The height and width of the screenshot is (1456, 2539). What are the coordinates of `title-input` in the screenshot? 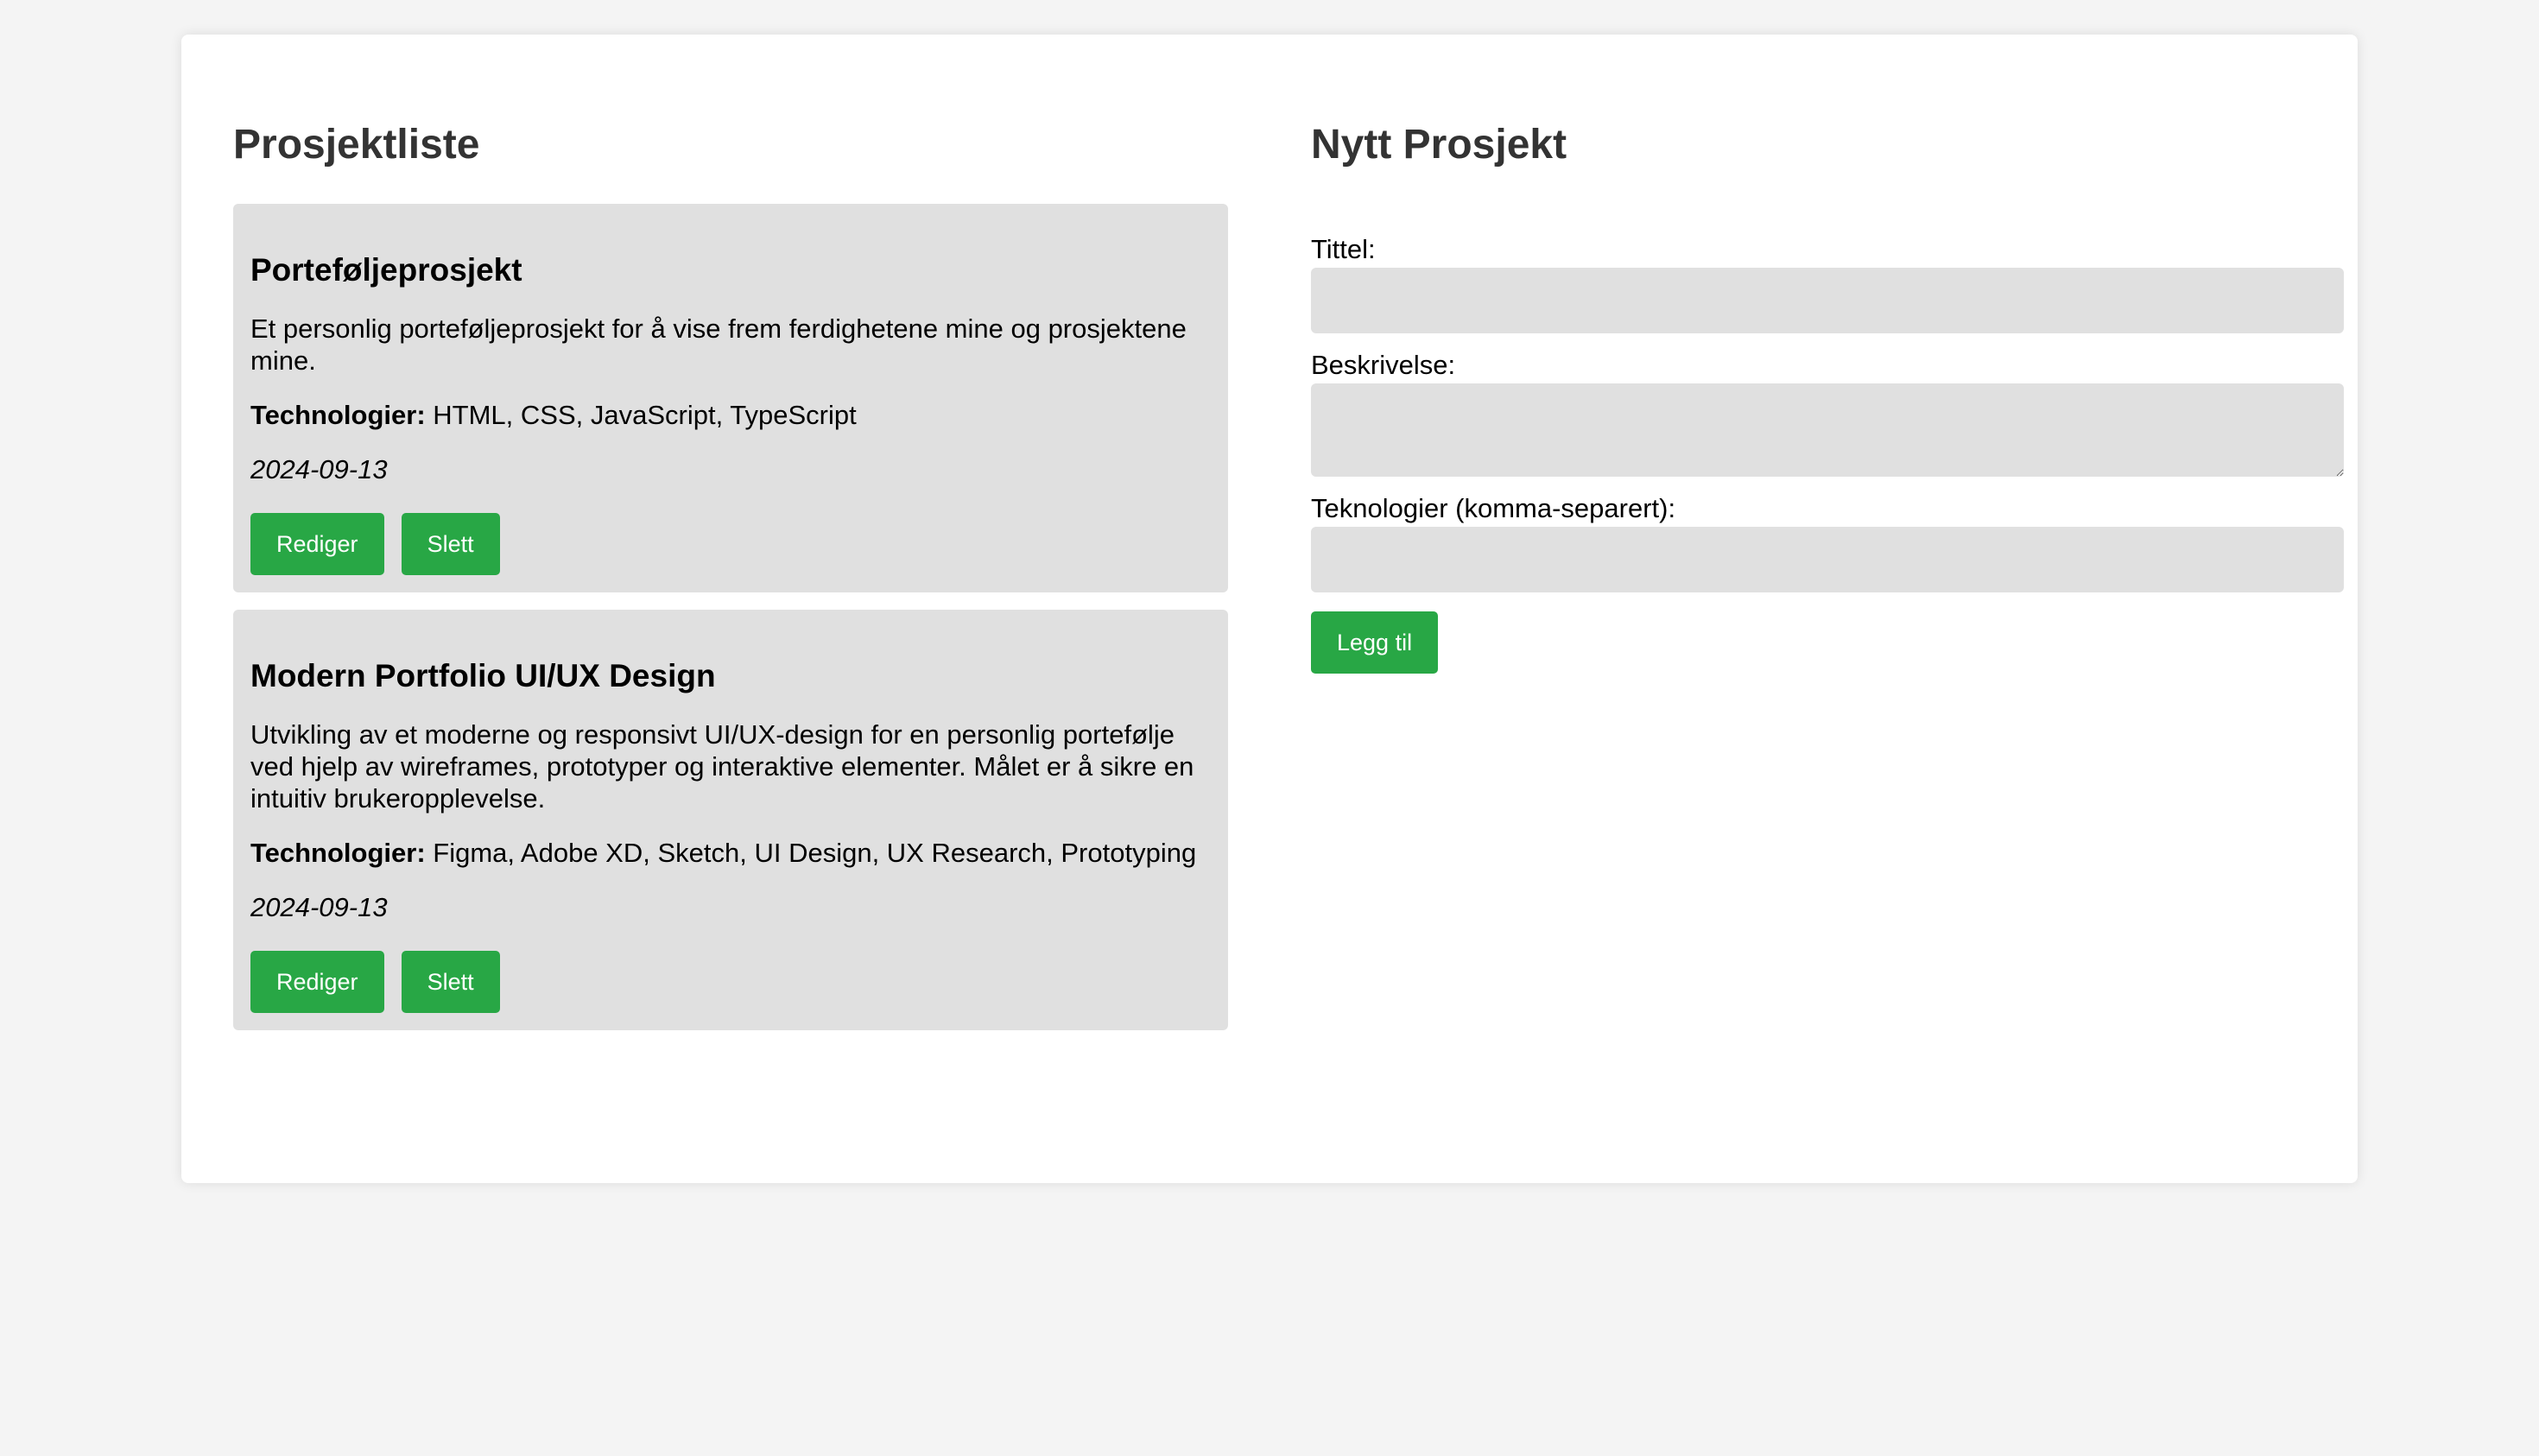 It's located at (1827, 301).